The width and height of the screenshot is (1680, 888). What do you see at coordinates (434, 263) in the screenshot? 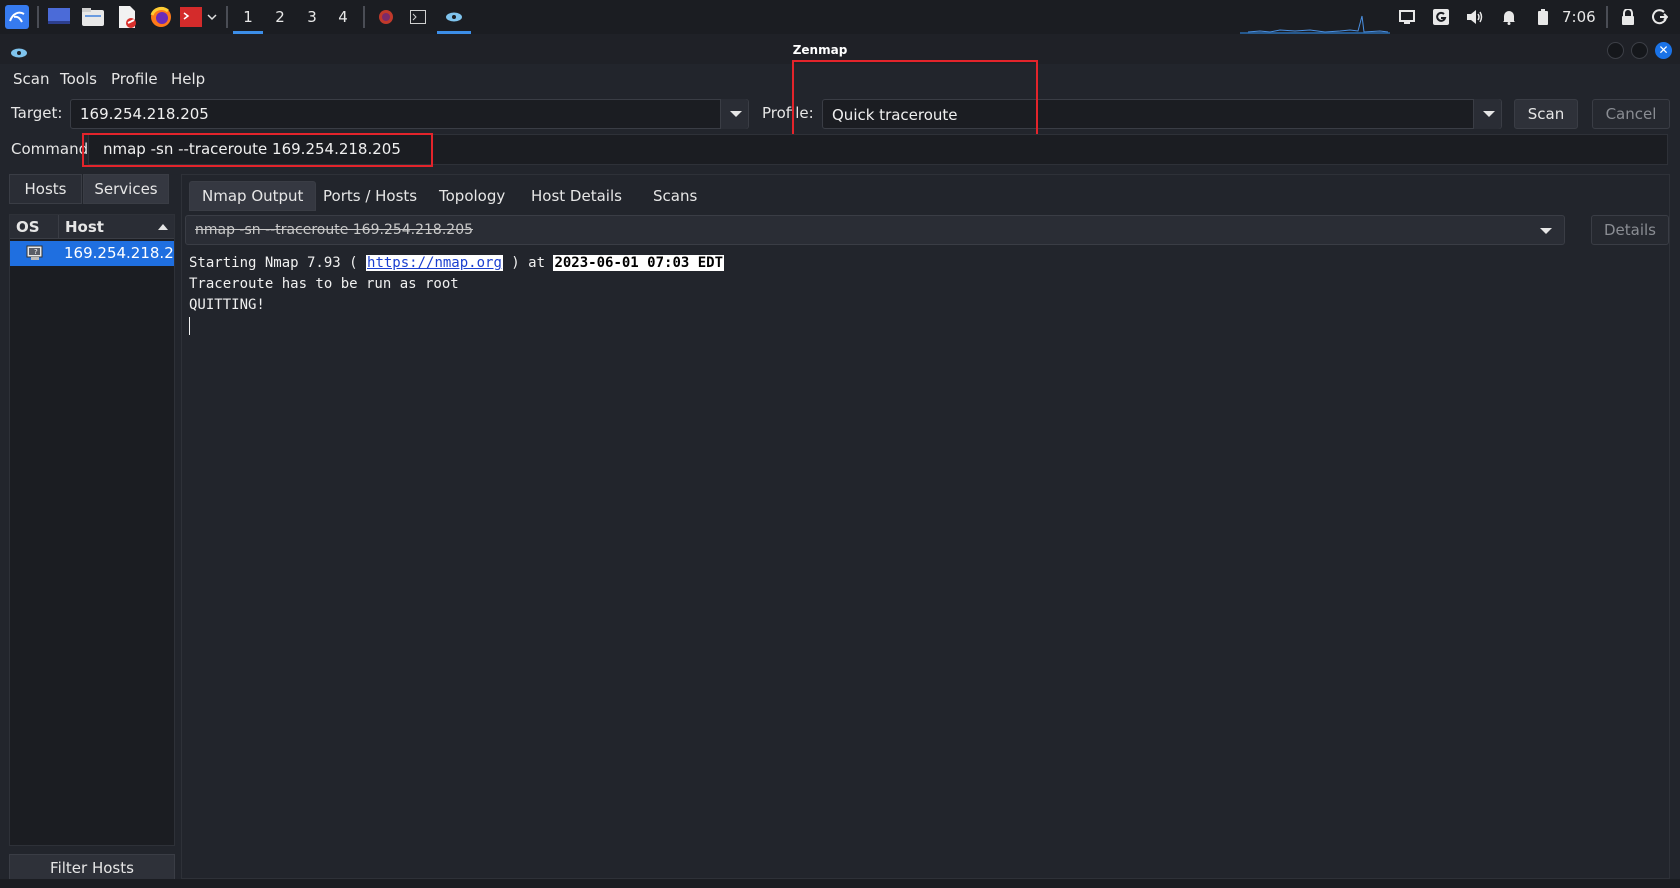
I see `nmap-link: https://nmap.org` at bounding box center [434, 263].